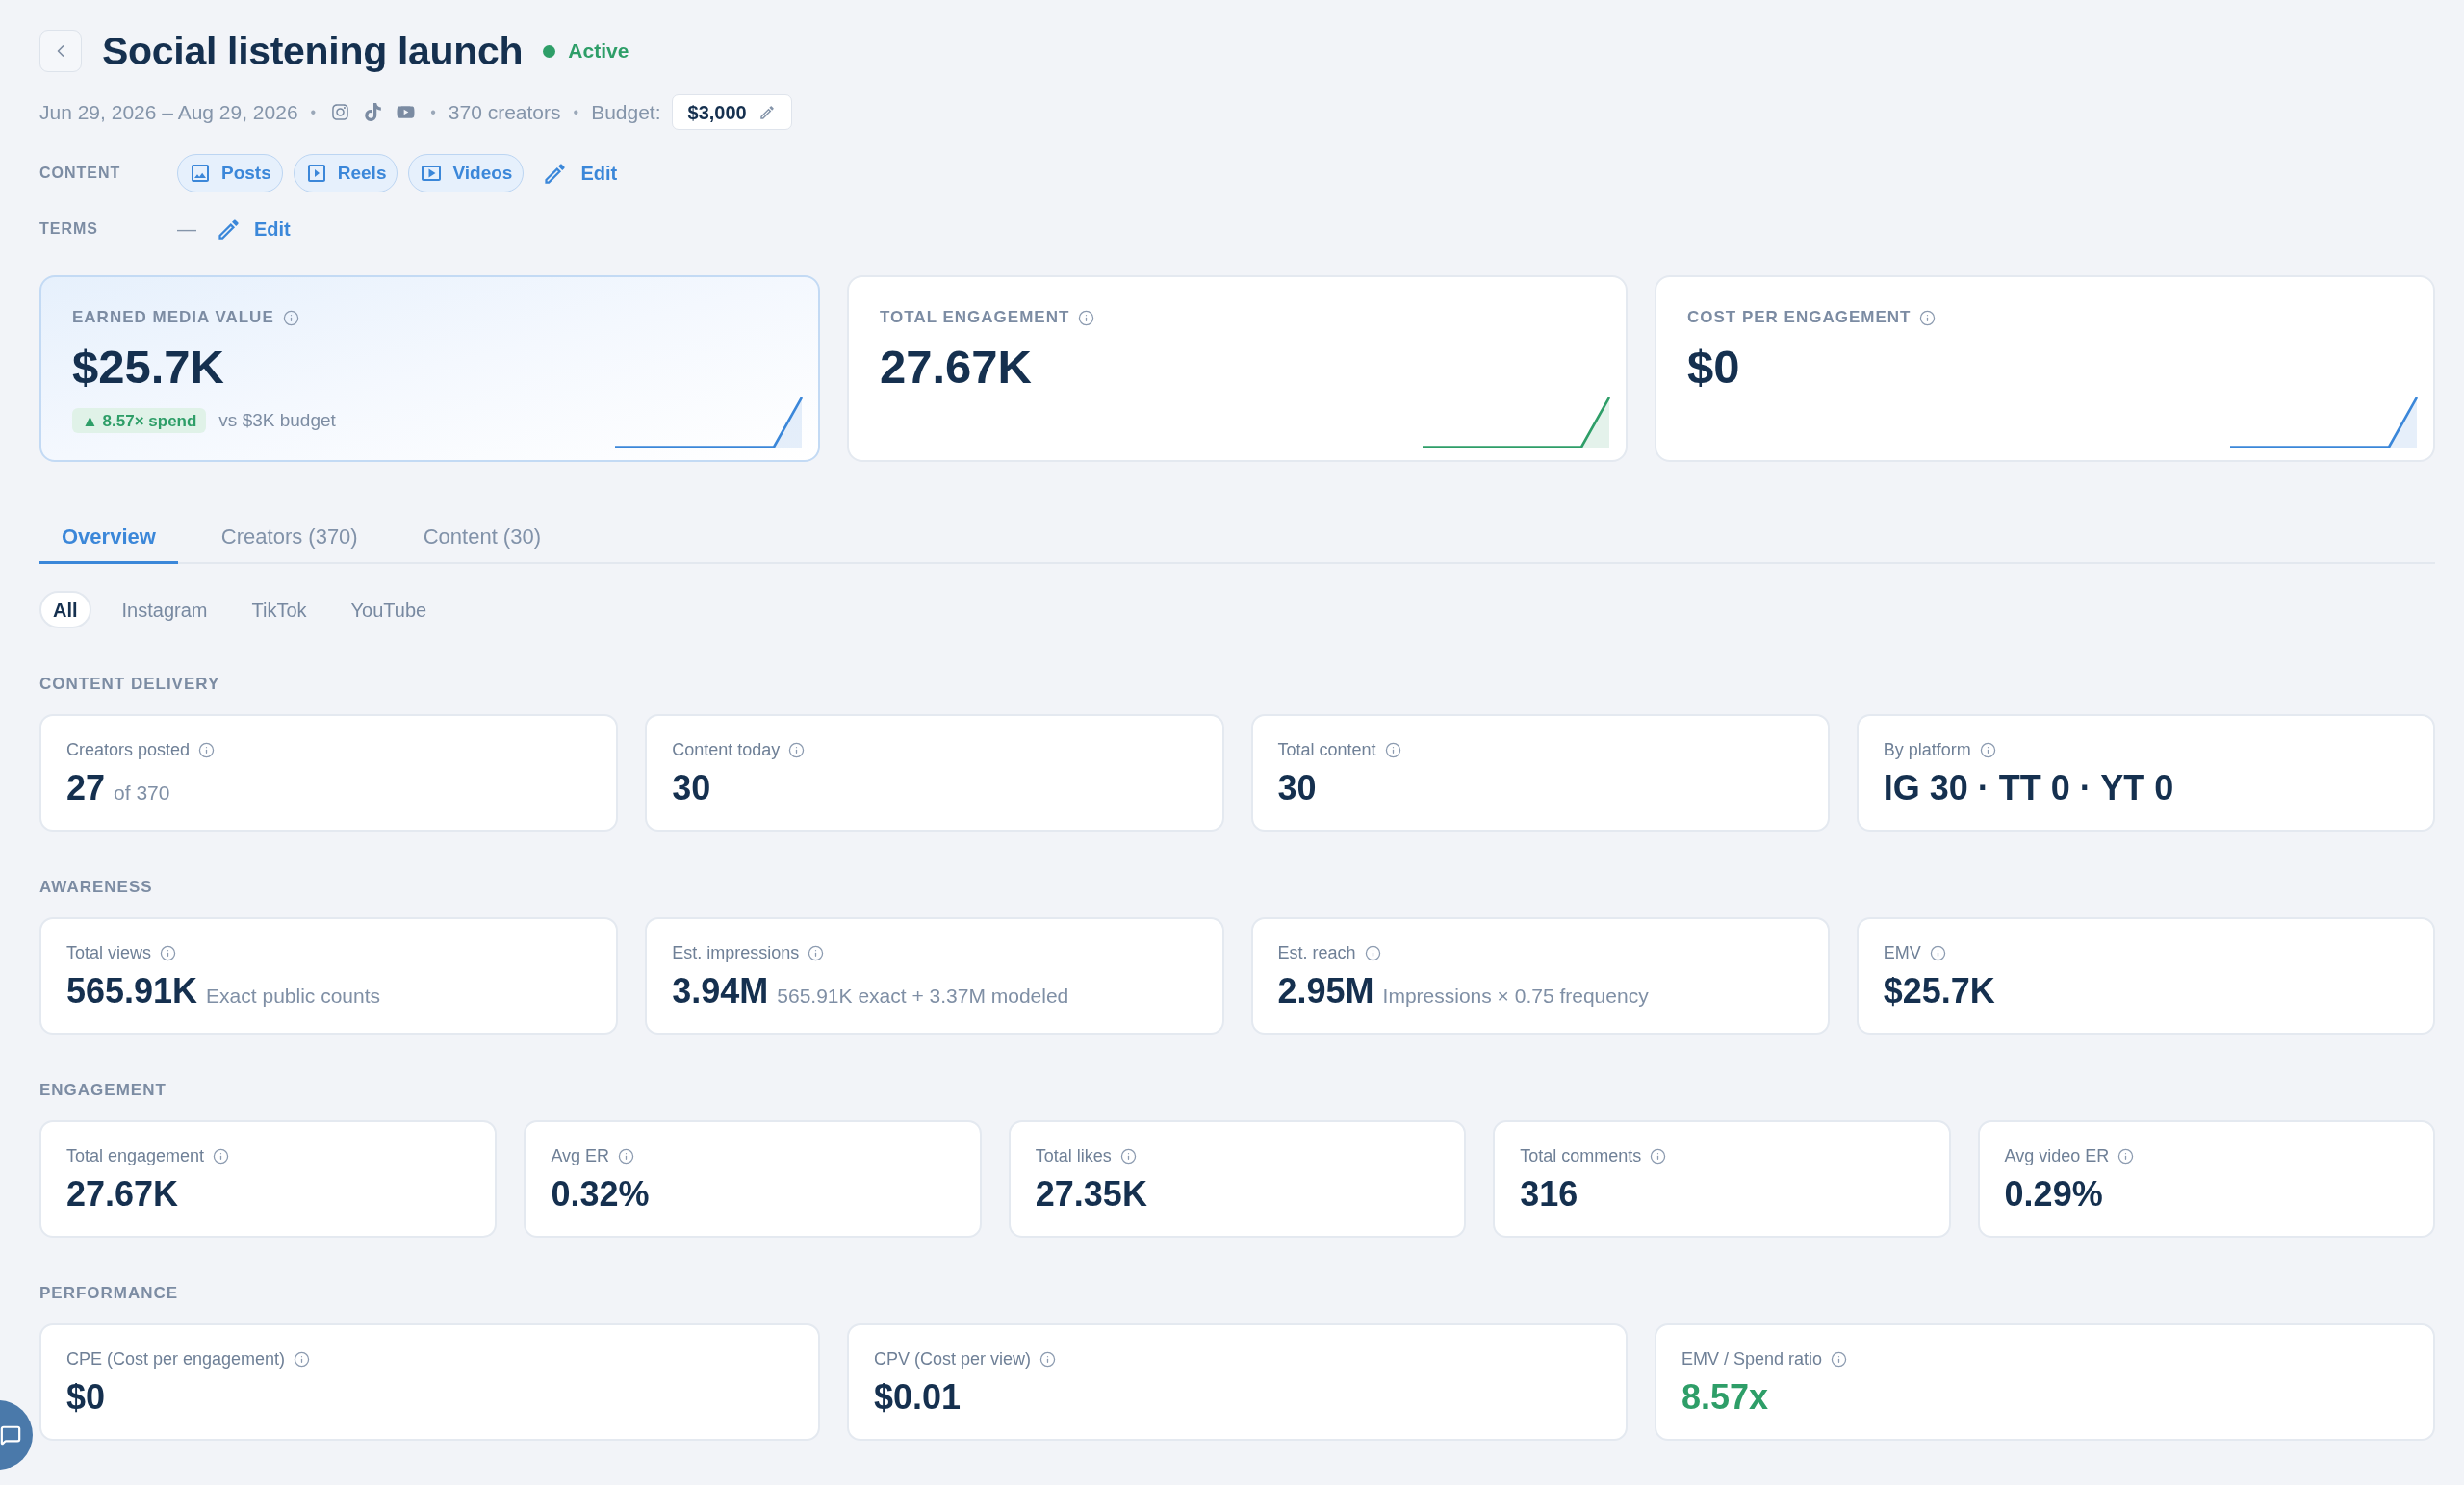 The image size is (2464, 1485). Describe the element at coordinates (1752, 1358) in the screenshot. I see `metric-label: EMV / Spend ratio` at that location.